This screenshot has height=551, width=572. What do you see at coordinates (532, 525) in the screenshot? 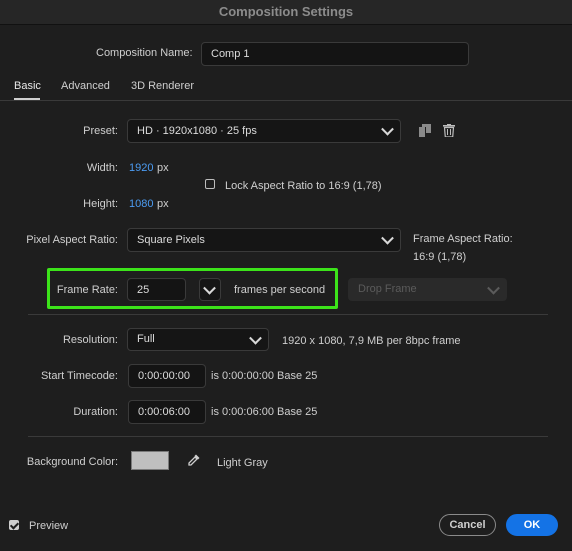
I see `ok-button: OK` at bounding box center [532, 525].